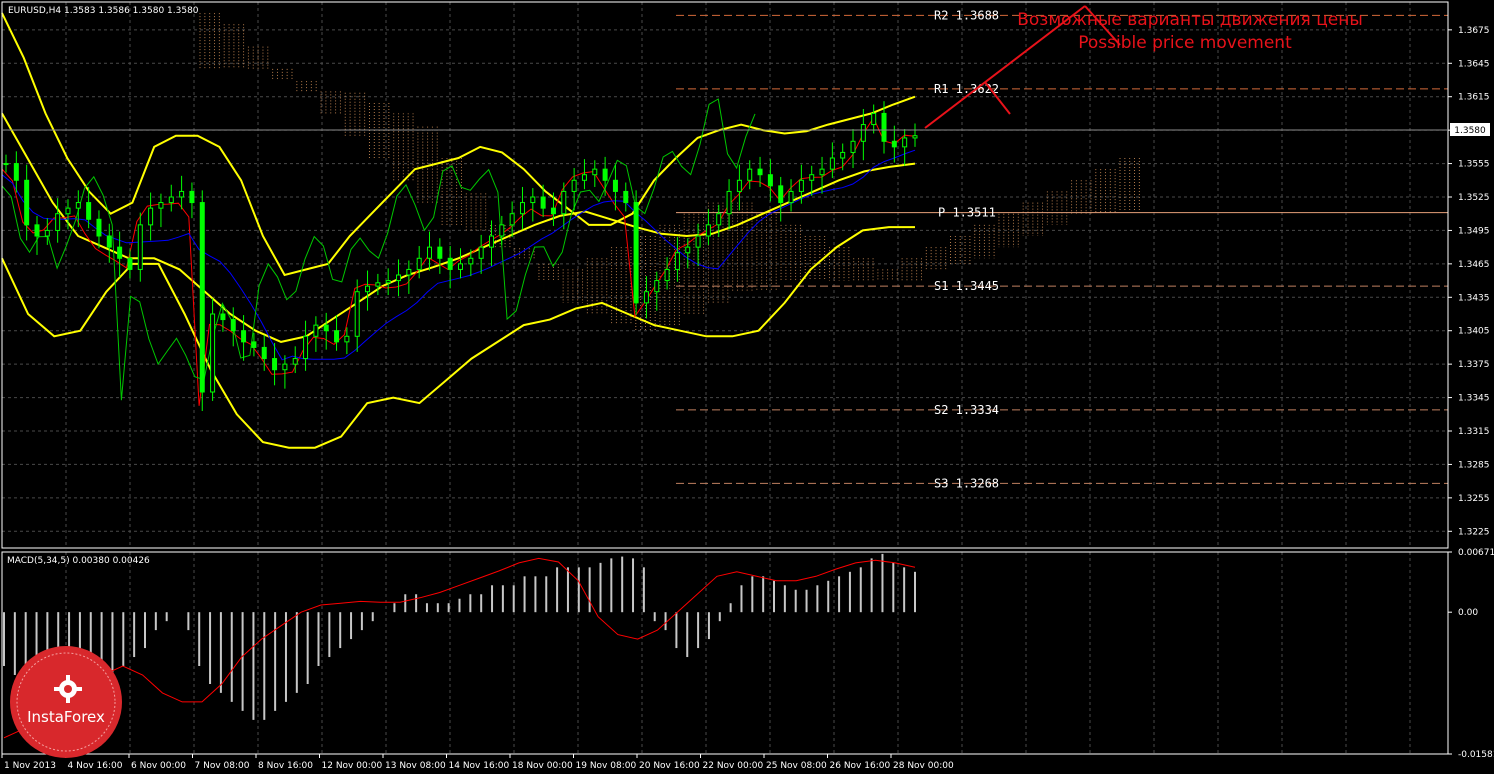  What do you see at coordinates (1474, 31) in the screenshot?
I see `price-tick-label: 1.3675` at bounding box center [1474, 31].